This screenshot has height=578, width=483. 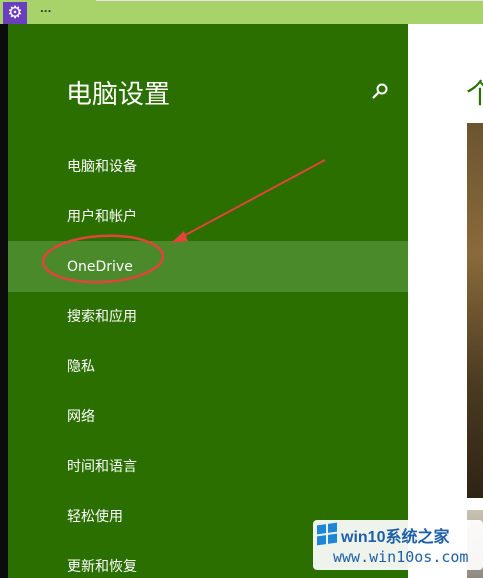 What do you see at coordinates (208, 266) in the screenshot?
I see `nav-item-onedrive: OneDrive` at bounding box center [208, 266].